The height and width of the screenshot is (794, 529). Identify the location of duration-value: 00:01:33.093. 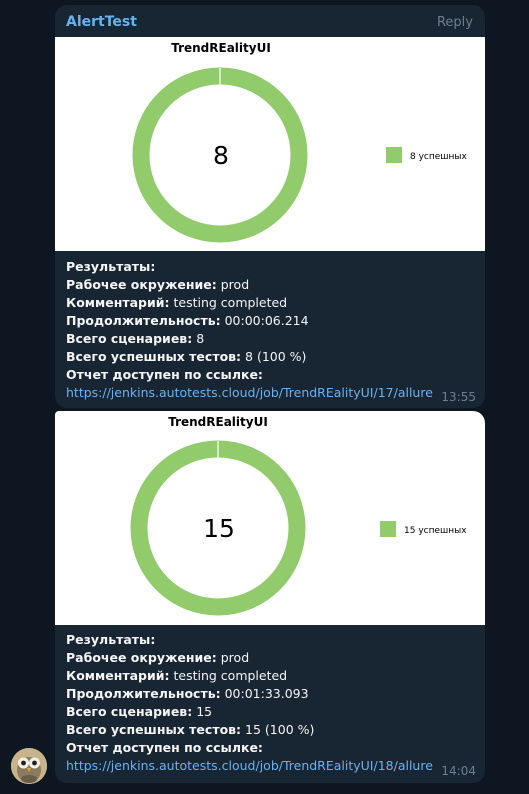
(266, 693).